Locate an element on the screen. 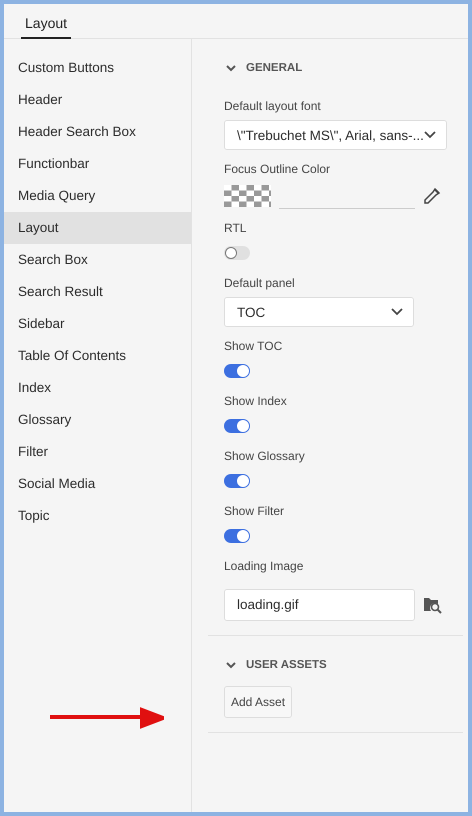 The height and width of the screenshot is (816, 472). input-field: loading.gif is located at coordinates (319, 605).